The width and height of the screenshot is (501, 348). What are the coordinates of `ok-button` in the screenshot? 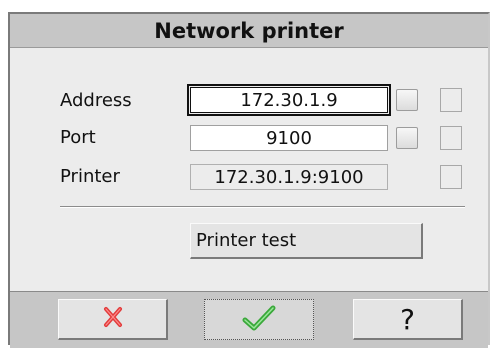 It's located at (259, 319).